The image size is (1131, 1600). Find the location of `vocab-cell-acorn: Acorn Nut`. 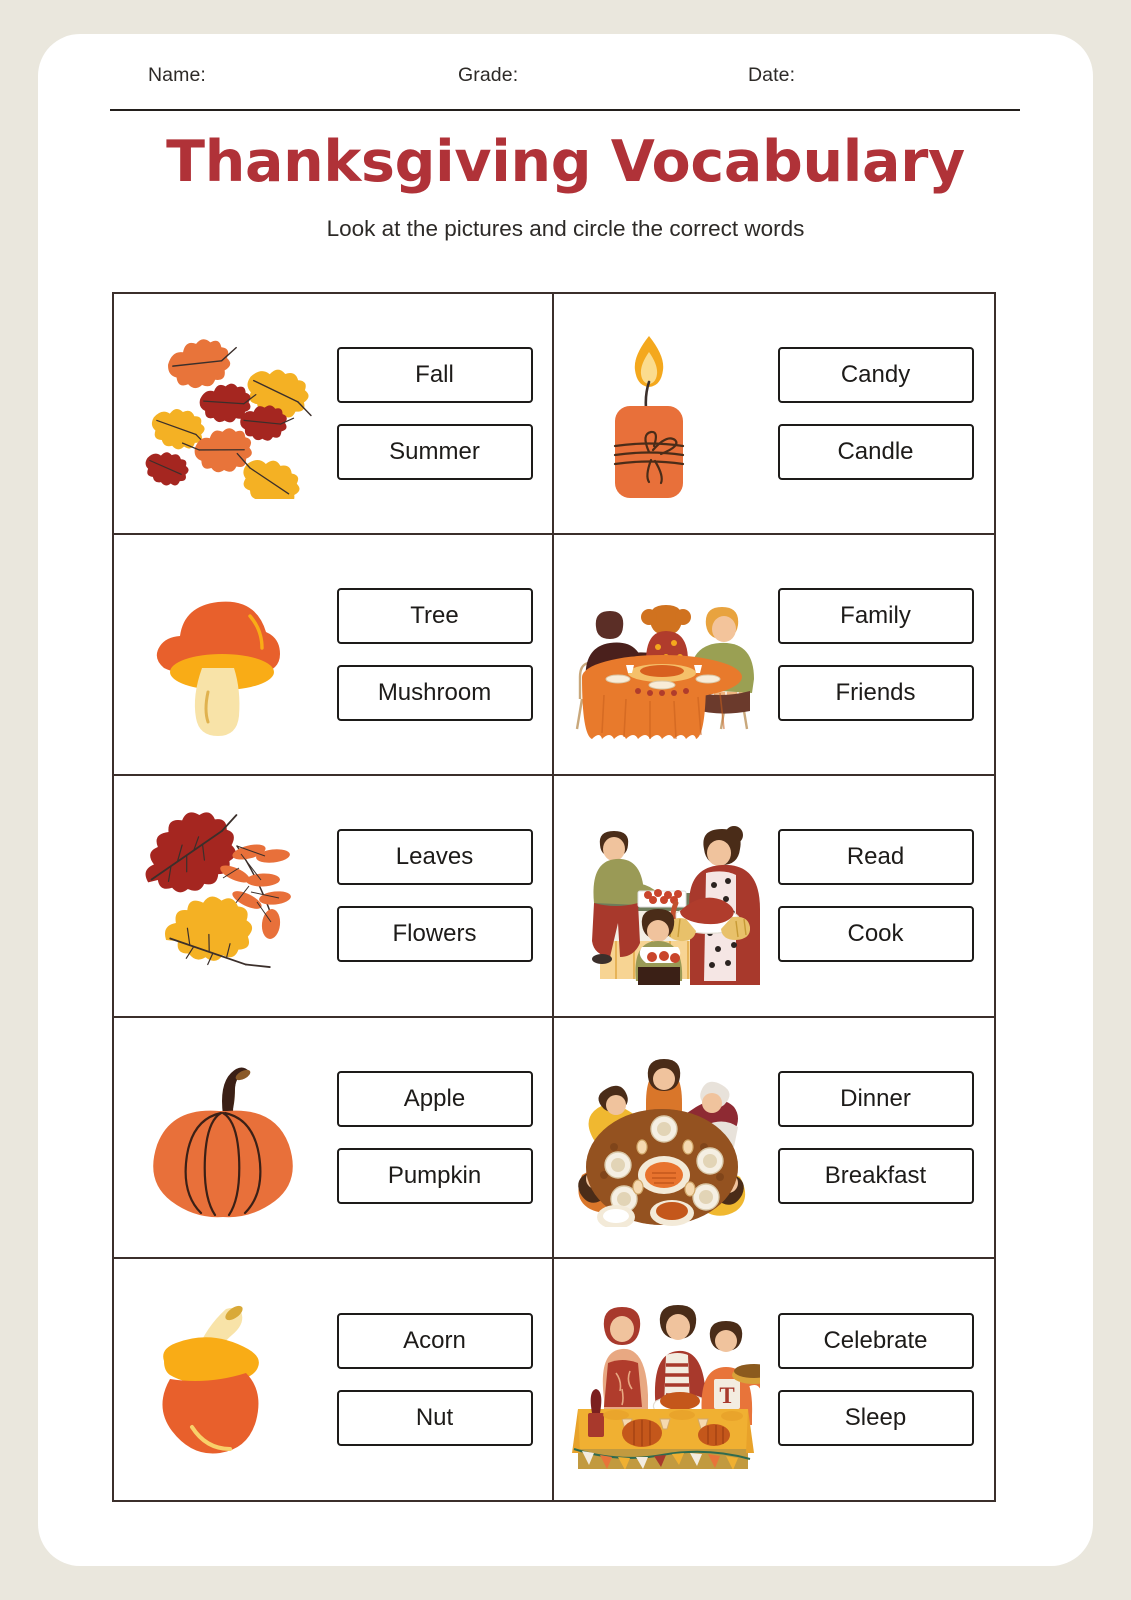

vocab-cell-acorn: Acorn Nut is located at coordinates (334, 1379).